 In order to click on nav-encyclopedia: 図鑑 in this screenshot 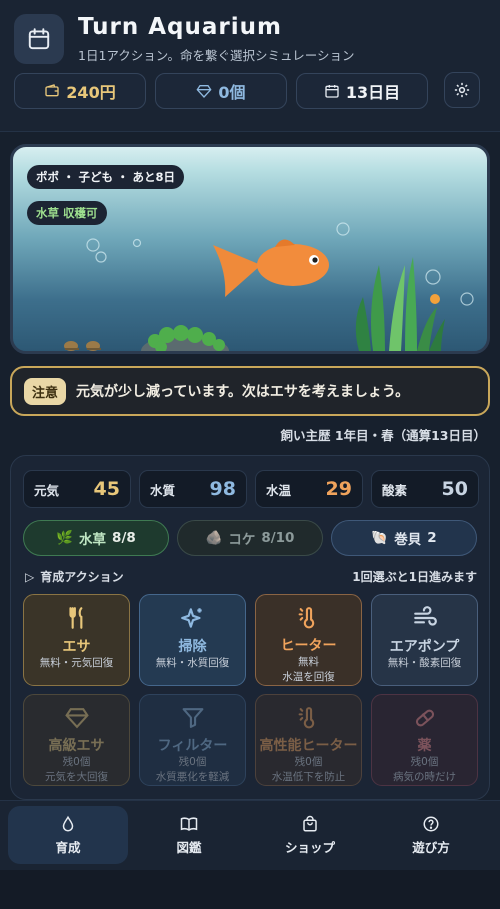, I will do `click(189, 835)`.